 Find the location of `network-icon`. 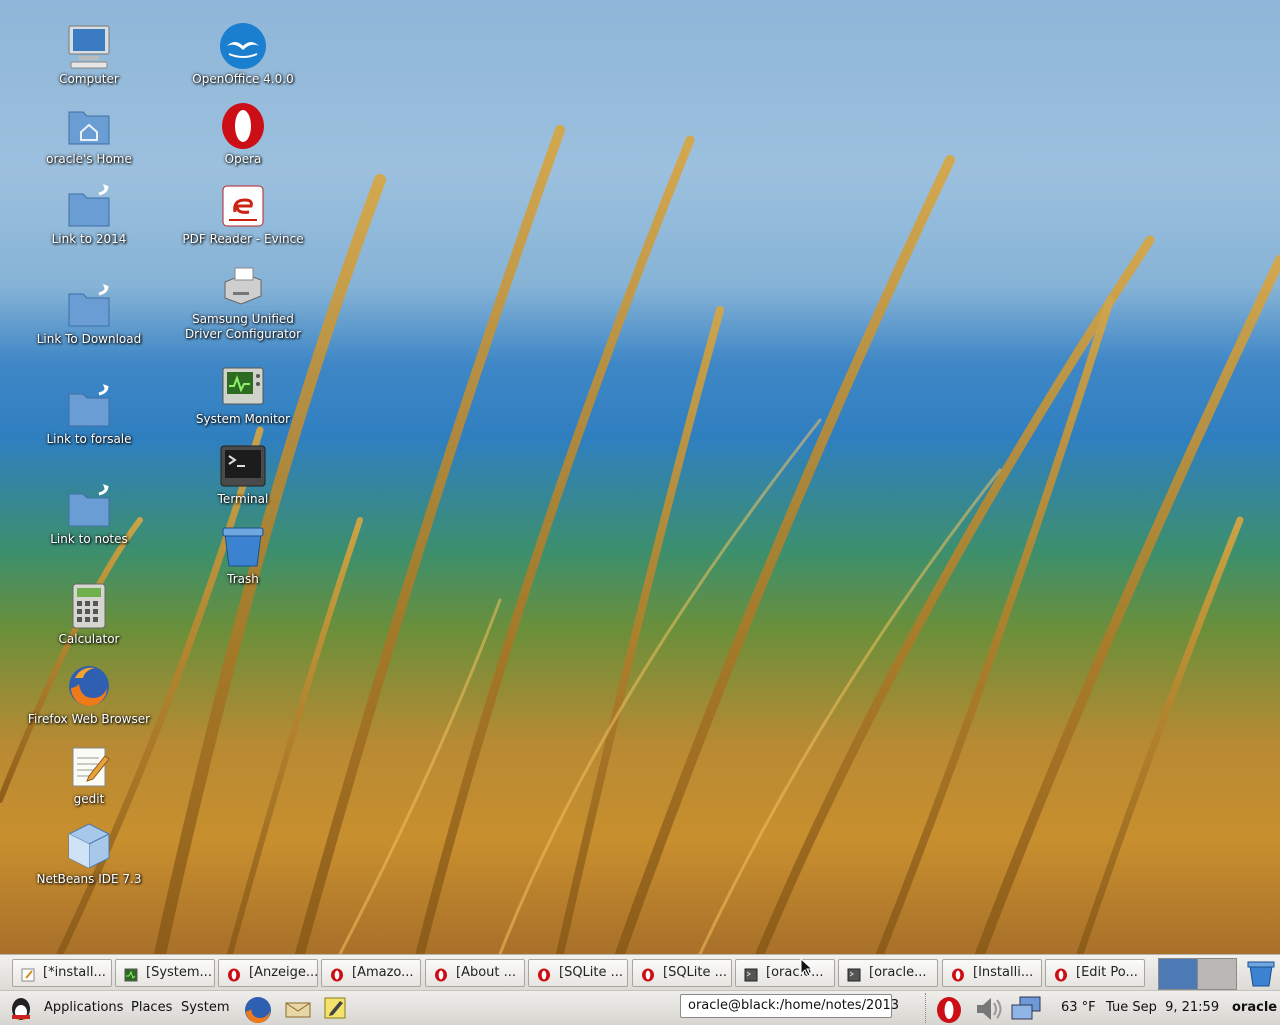

network-icon is located at coordinates (1025, 1008).